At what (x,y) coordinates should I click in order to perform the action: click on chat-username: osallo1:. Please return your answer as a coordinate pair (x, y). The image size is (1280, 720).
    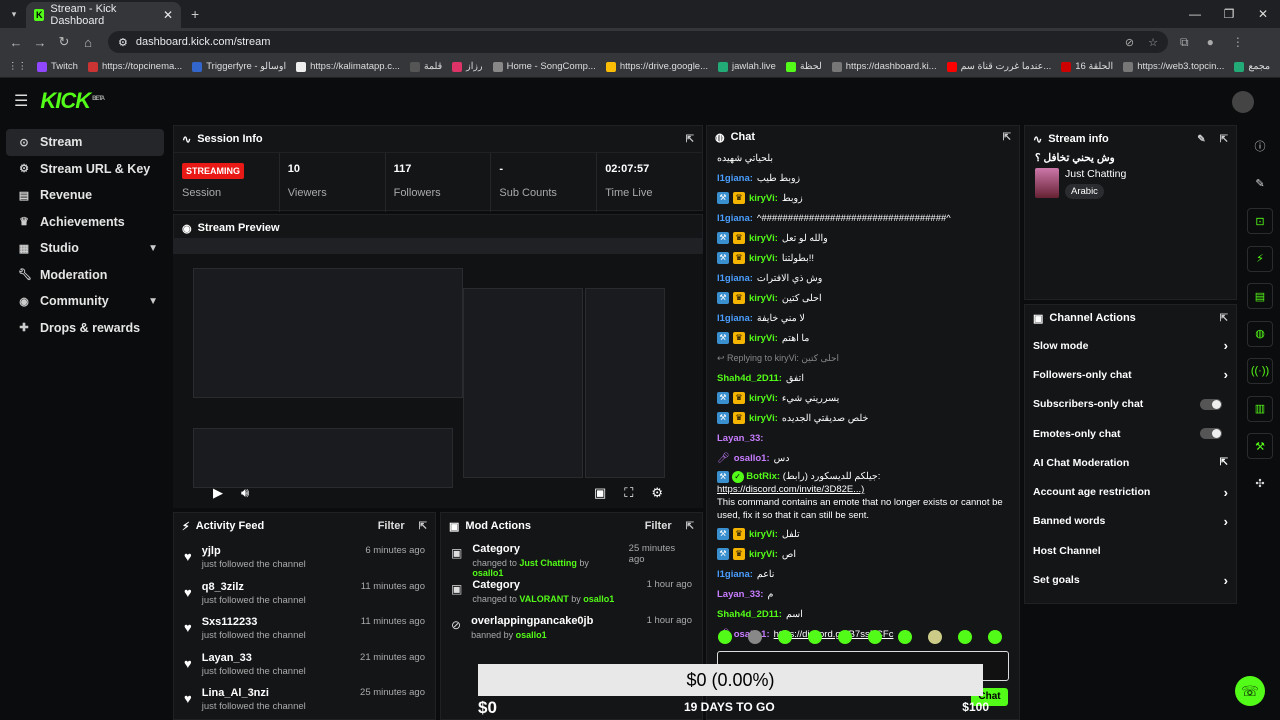
    Looking at the image, I should click on (752, 458).